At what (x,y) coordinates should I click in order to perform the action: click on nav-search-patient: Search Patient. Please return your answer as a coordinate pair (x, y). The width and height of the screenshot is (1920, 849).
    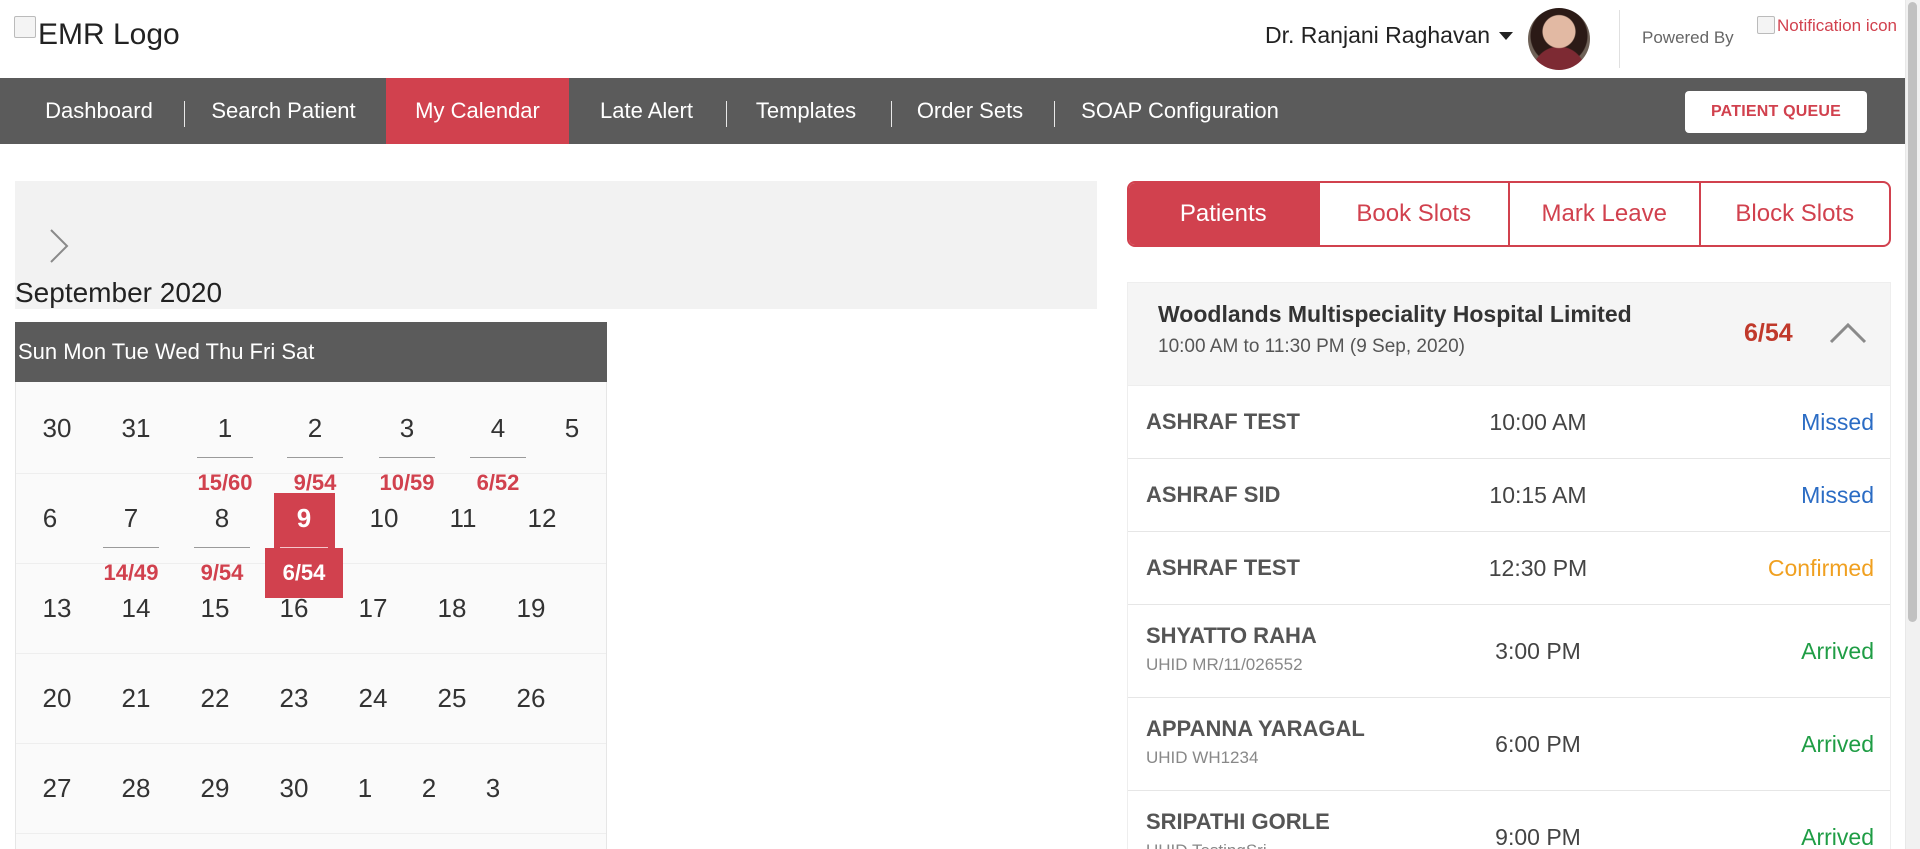
    Looking at the image, I should click on (283, 111).